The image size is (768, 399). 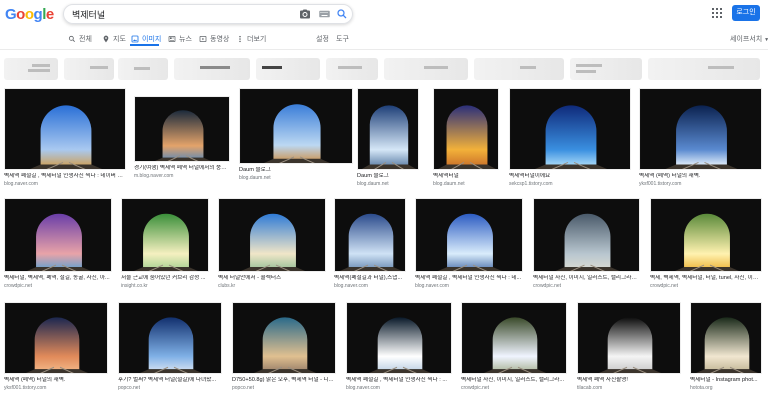 I want to click on image-result: 서울 근교에 숨어있던 커브리 감성 ... insight.co.kr, so click(x=165, y=245).